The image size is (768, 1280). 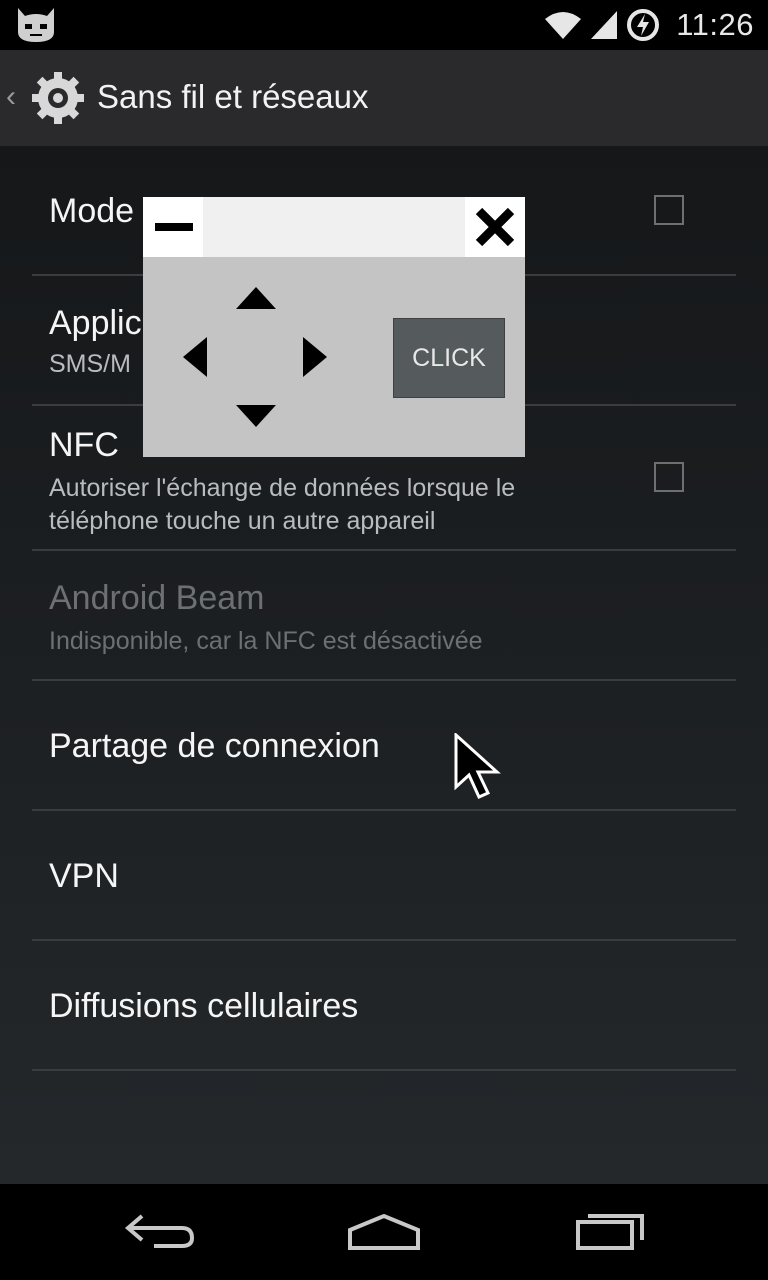 I want to click on settings-item-cell-broadcasts: Diffusions cellulaires, so click(x=384, y=1006).